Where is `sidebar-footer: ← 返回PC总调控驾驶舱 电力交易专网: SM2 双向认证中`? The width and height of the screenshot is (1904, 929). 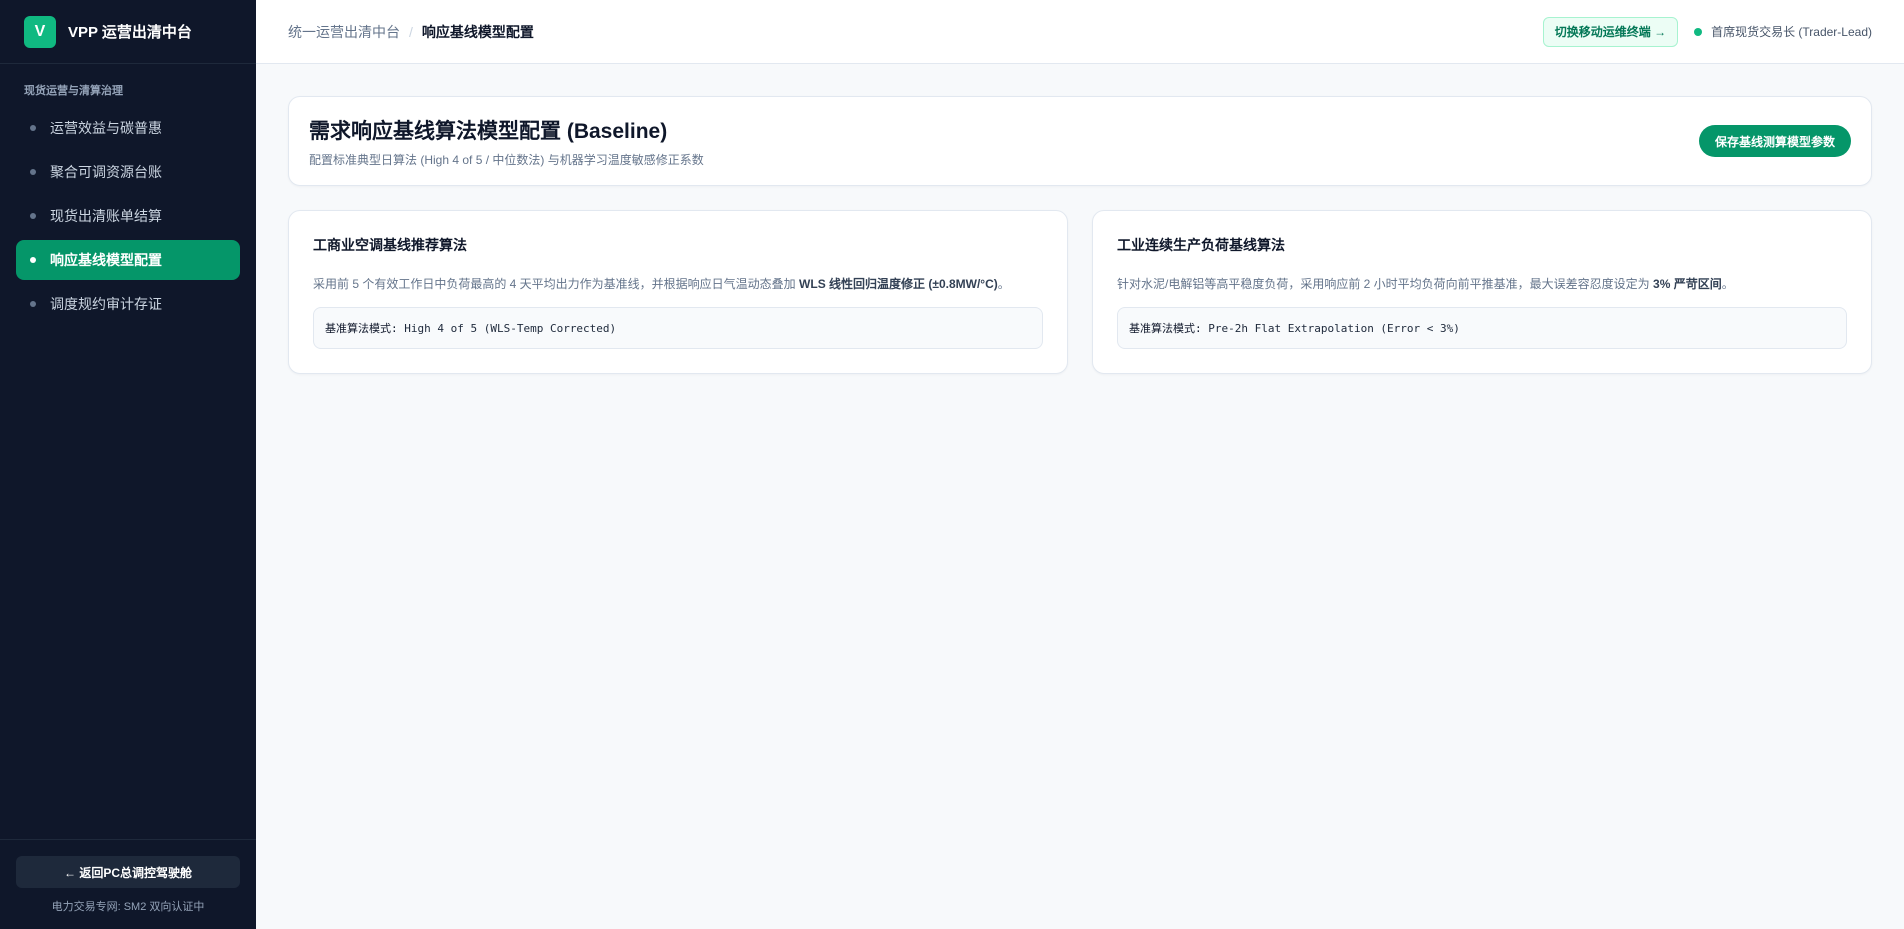 sidebar-footer: ← 返回PC总调控驾驶舱 电力交易专网: SM2 双向认证中 is located at coordinates (128, 884).